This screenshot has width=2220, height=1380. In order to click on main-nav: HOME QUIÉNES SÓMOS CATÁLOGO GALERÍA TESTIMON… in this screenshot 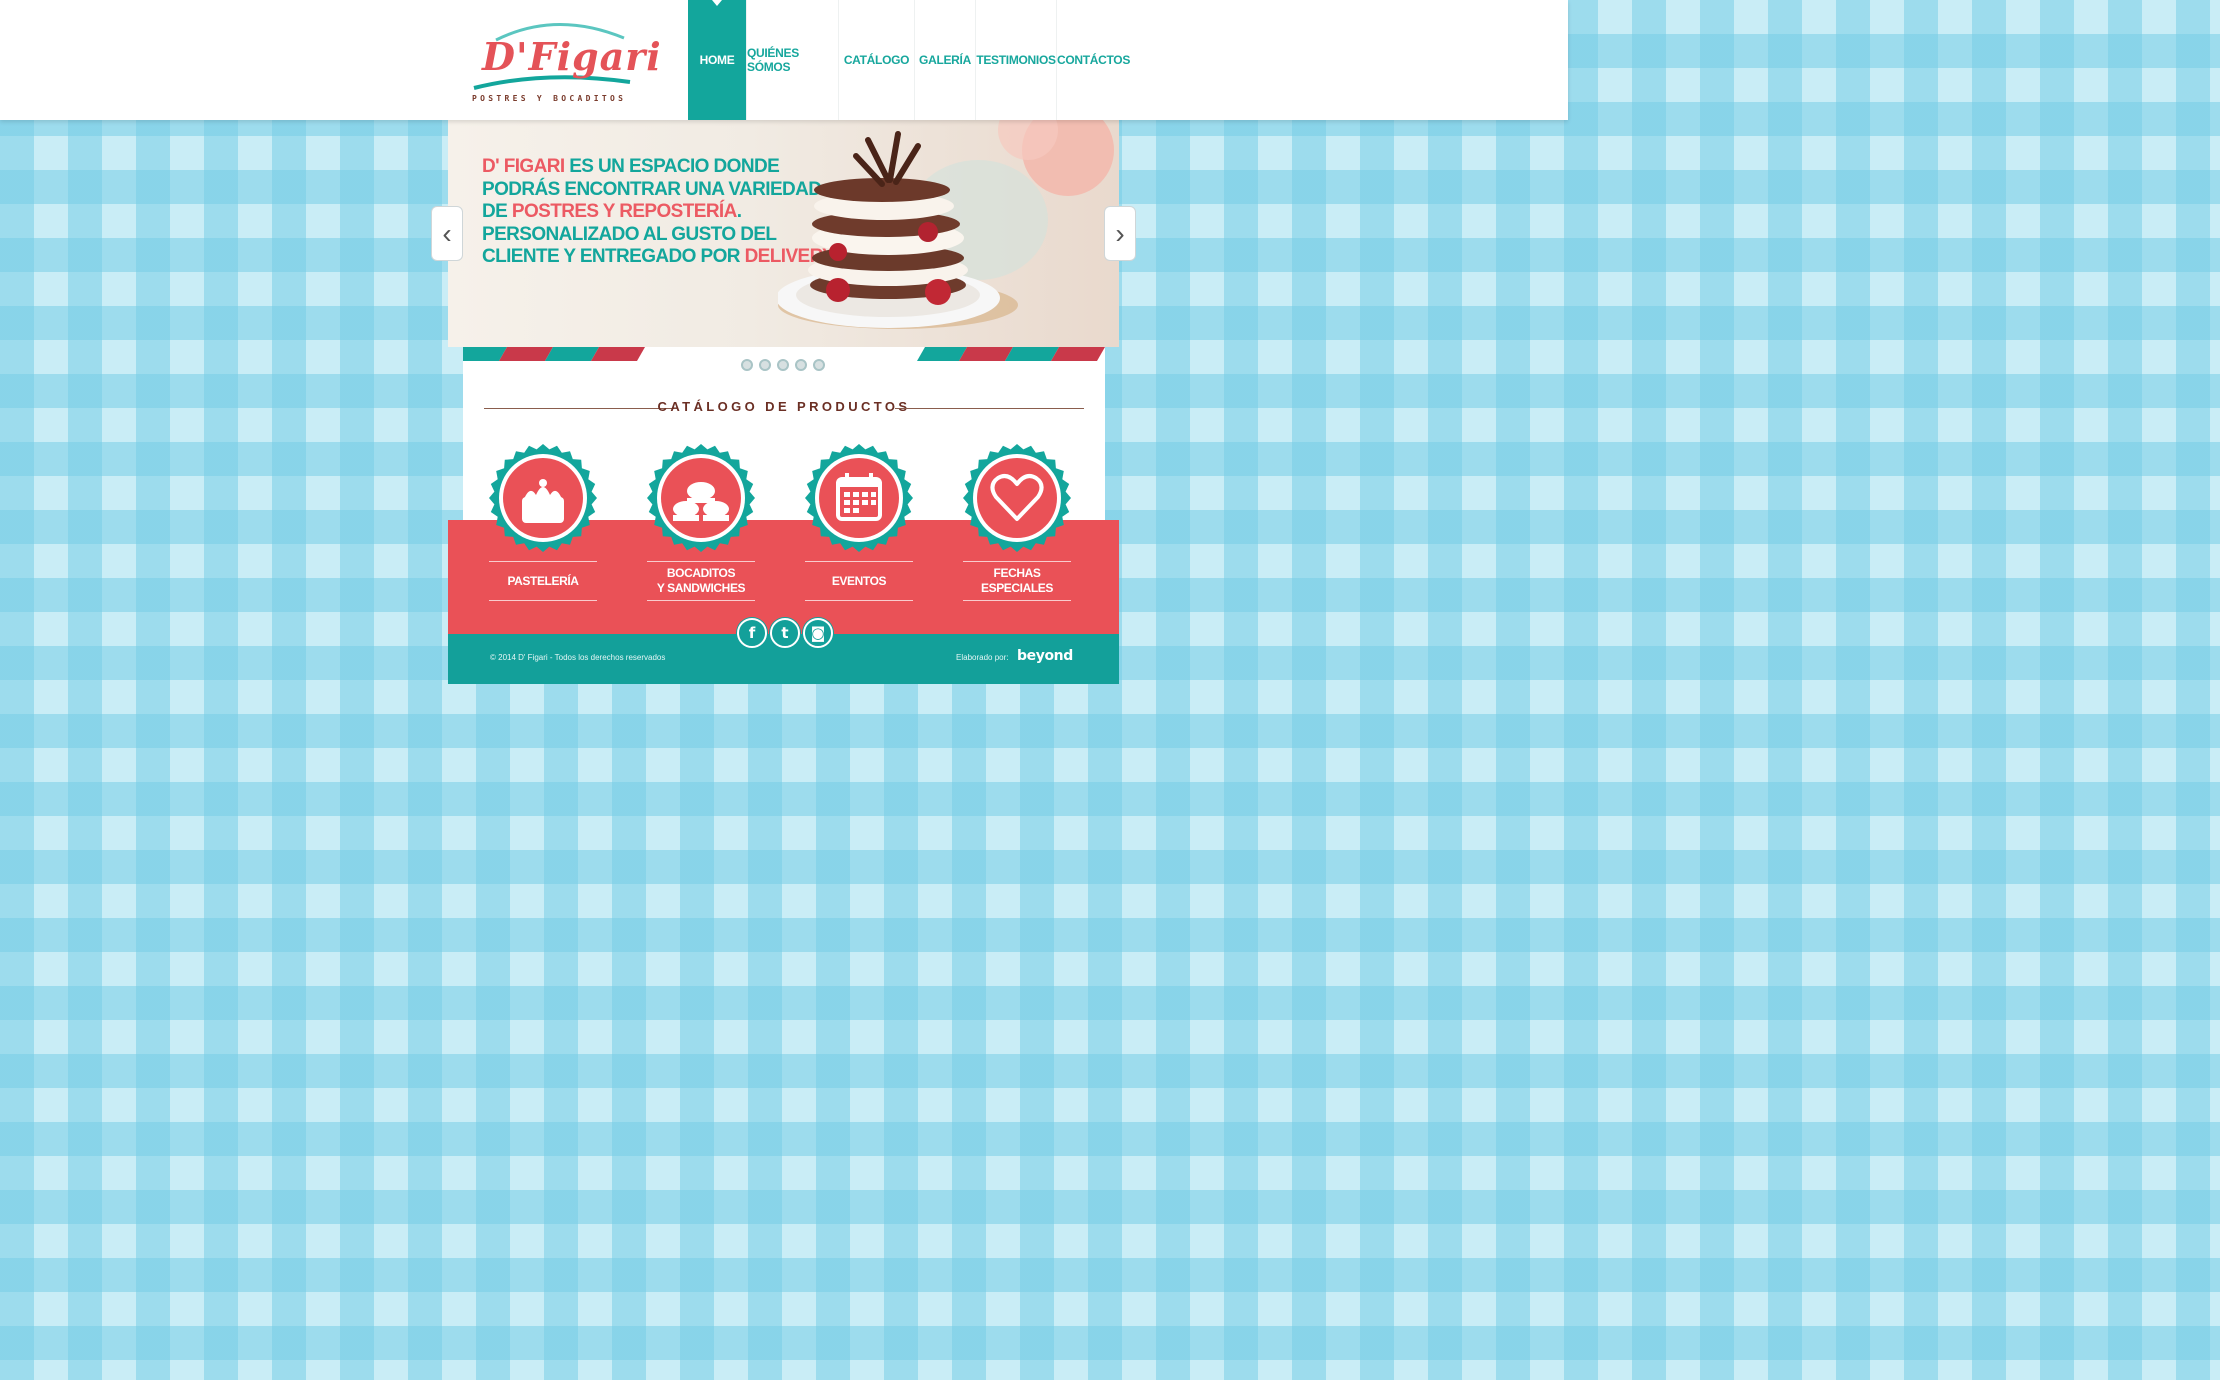, I will do `click(909, 60)`.